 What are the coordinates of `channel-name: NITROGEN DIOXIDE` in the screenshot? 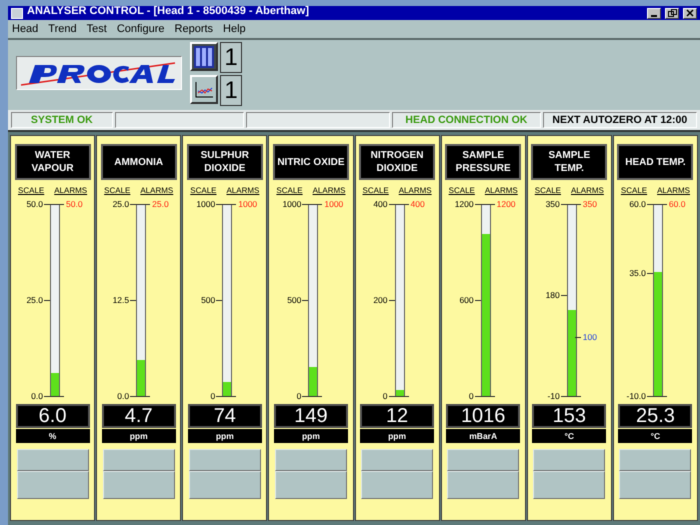 It's located at (397, 162).